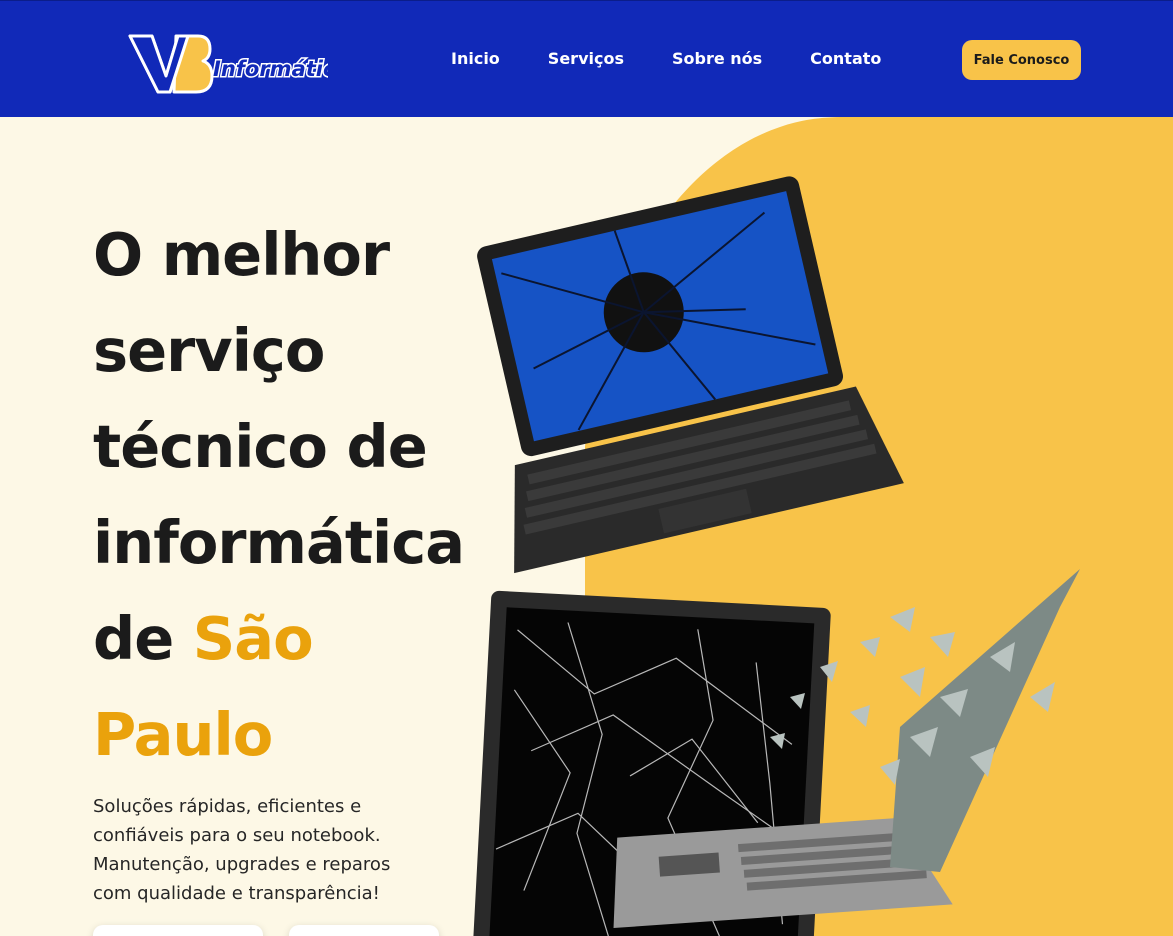 The image size is (1173, 936). I want to click on hero-primary-button, so click(178, 930).